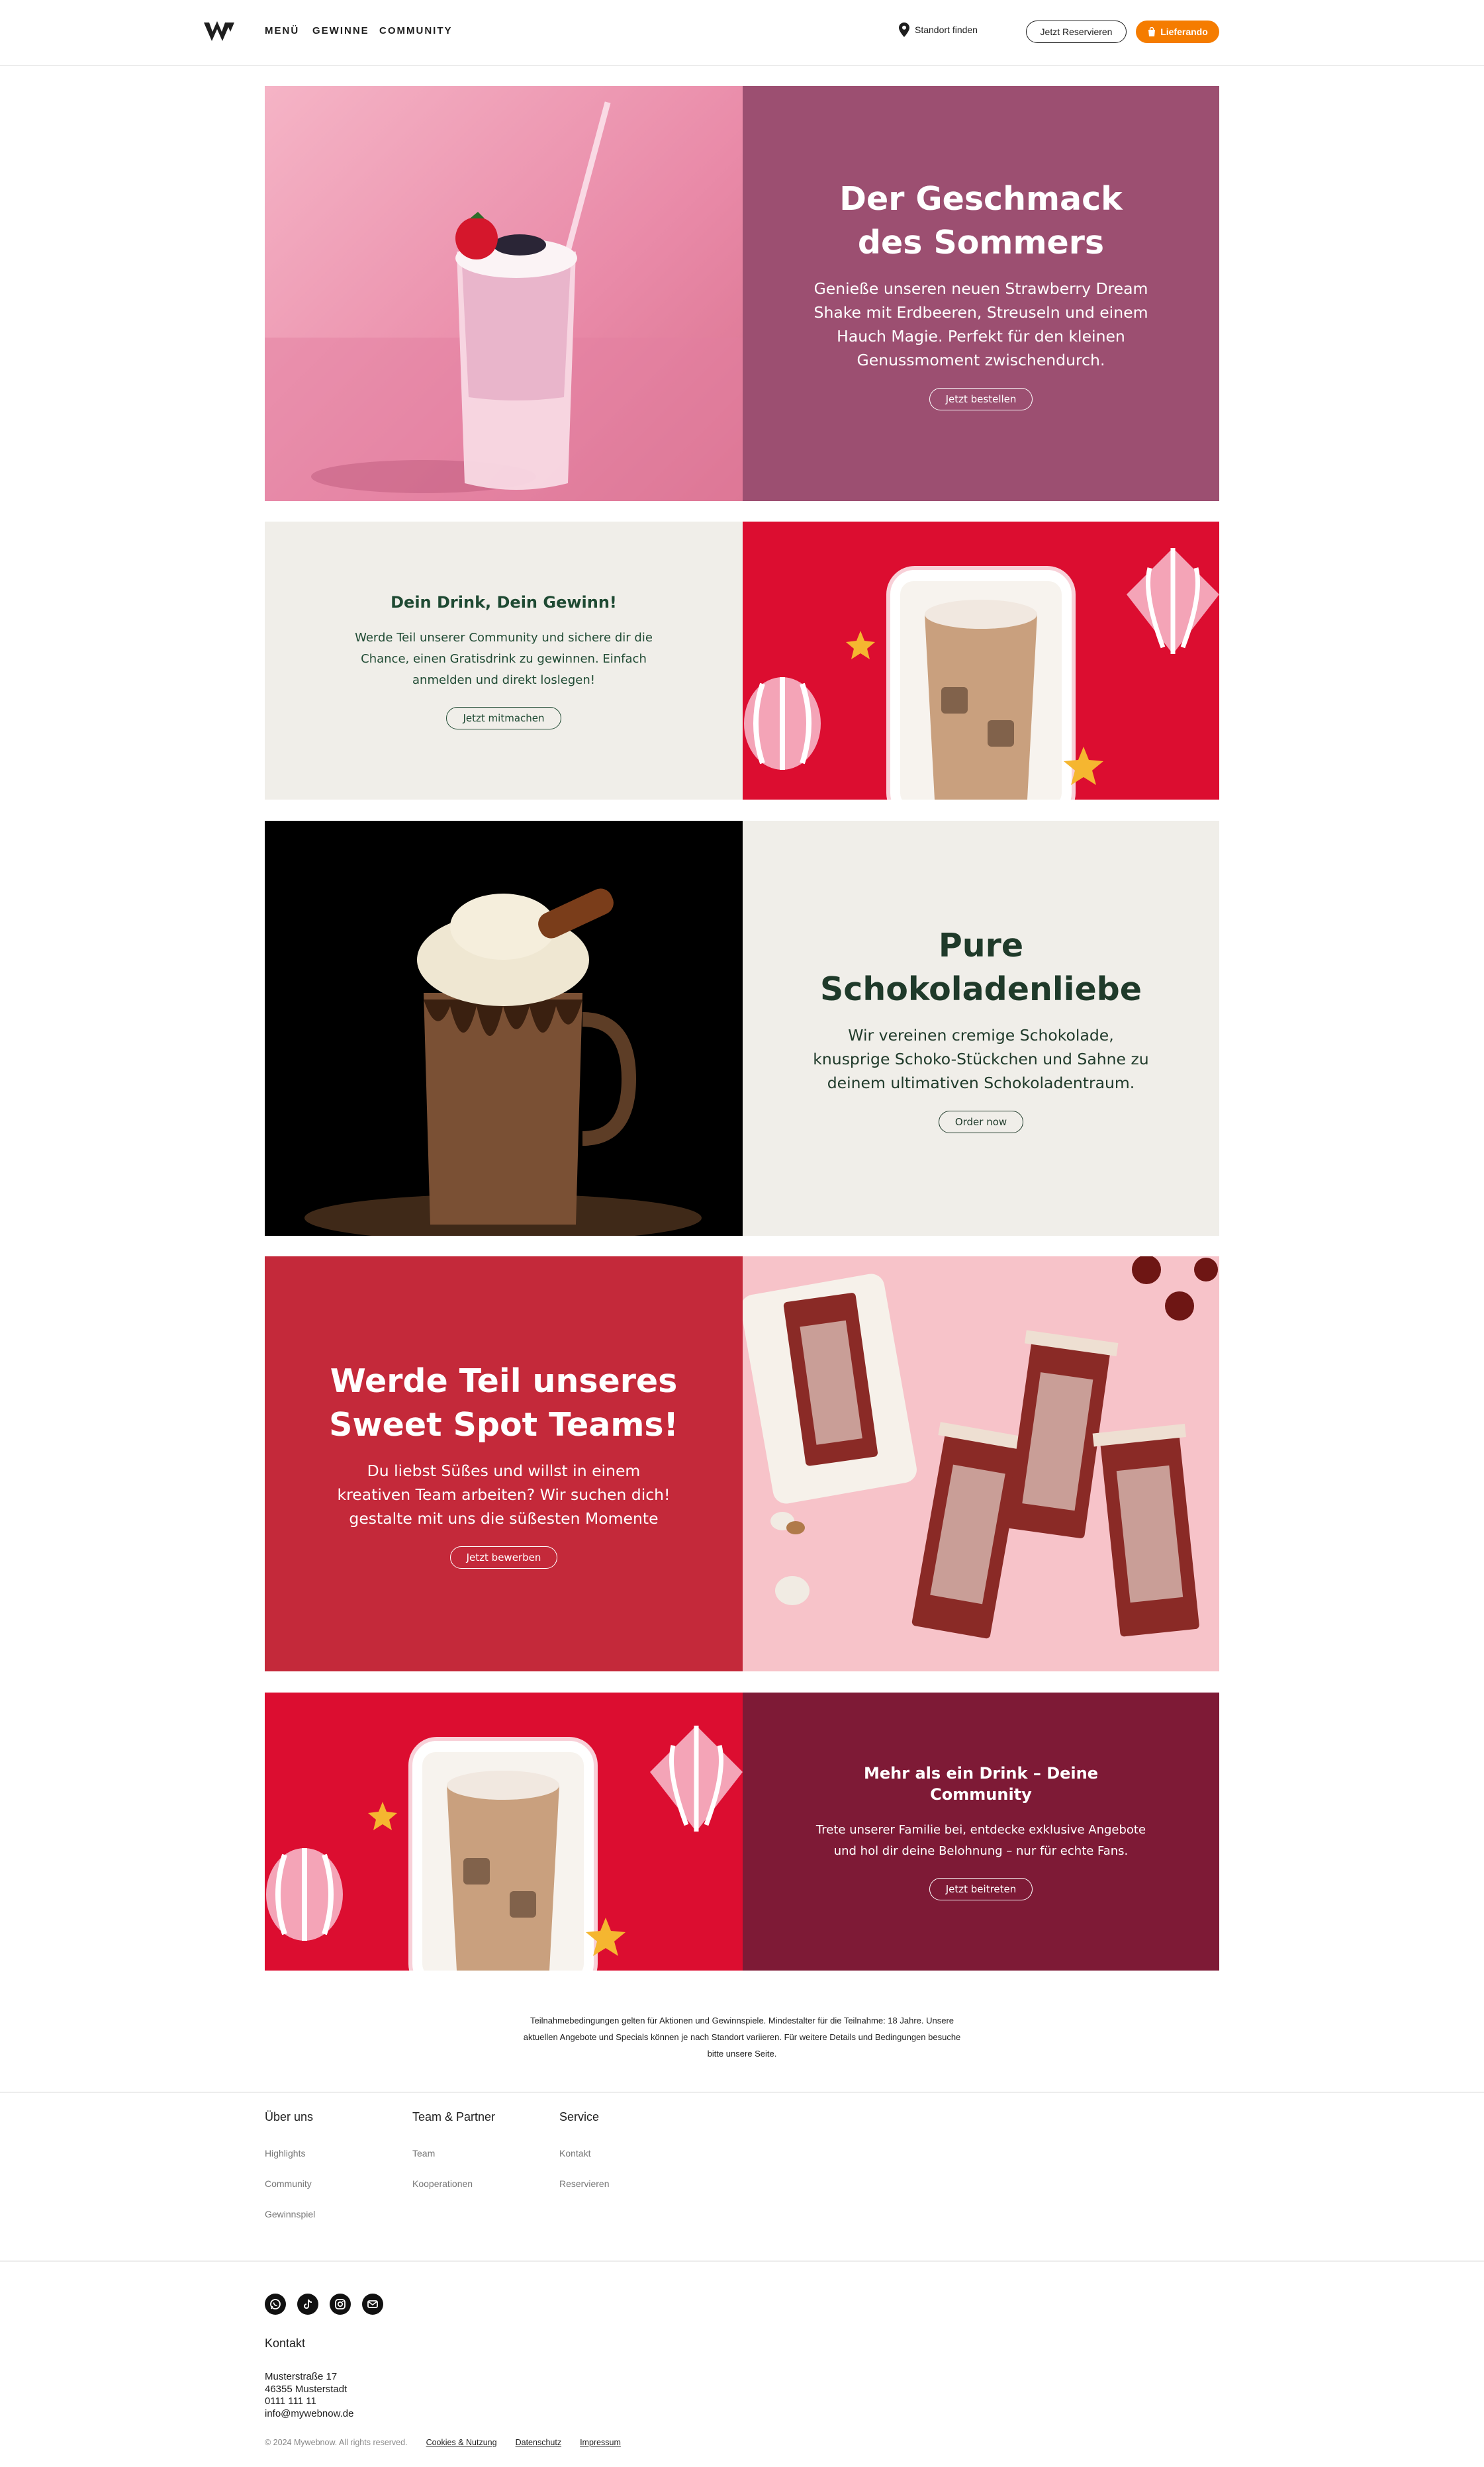 The image size is (1484, 2467). Describe the element at coordinates (981, 1889) in the screenshot. I see `join-community-button: Jetzt beitreten` at that location.